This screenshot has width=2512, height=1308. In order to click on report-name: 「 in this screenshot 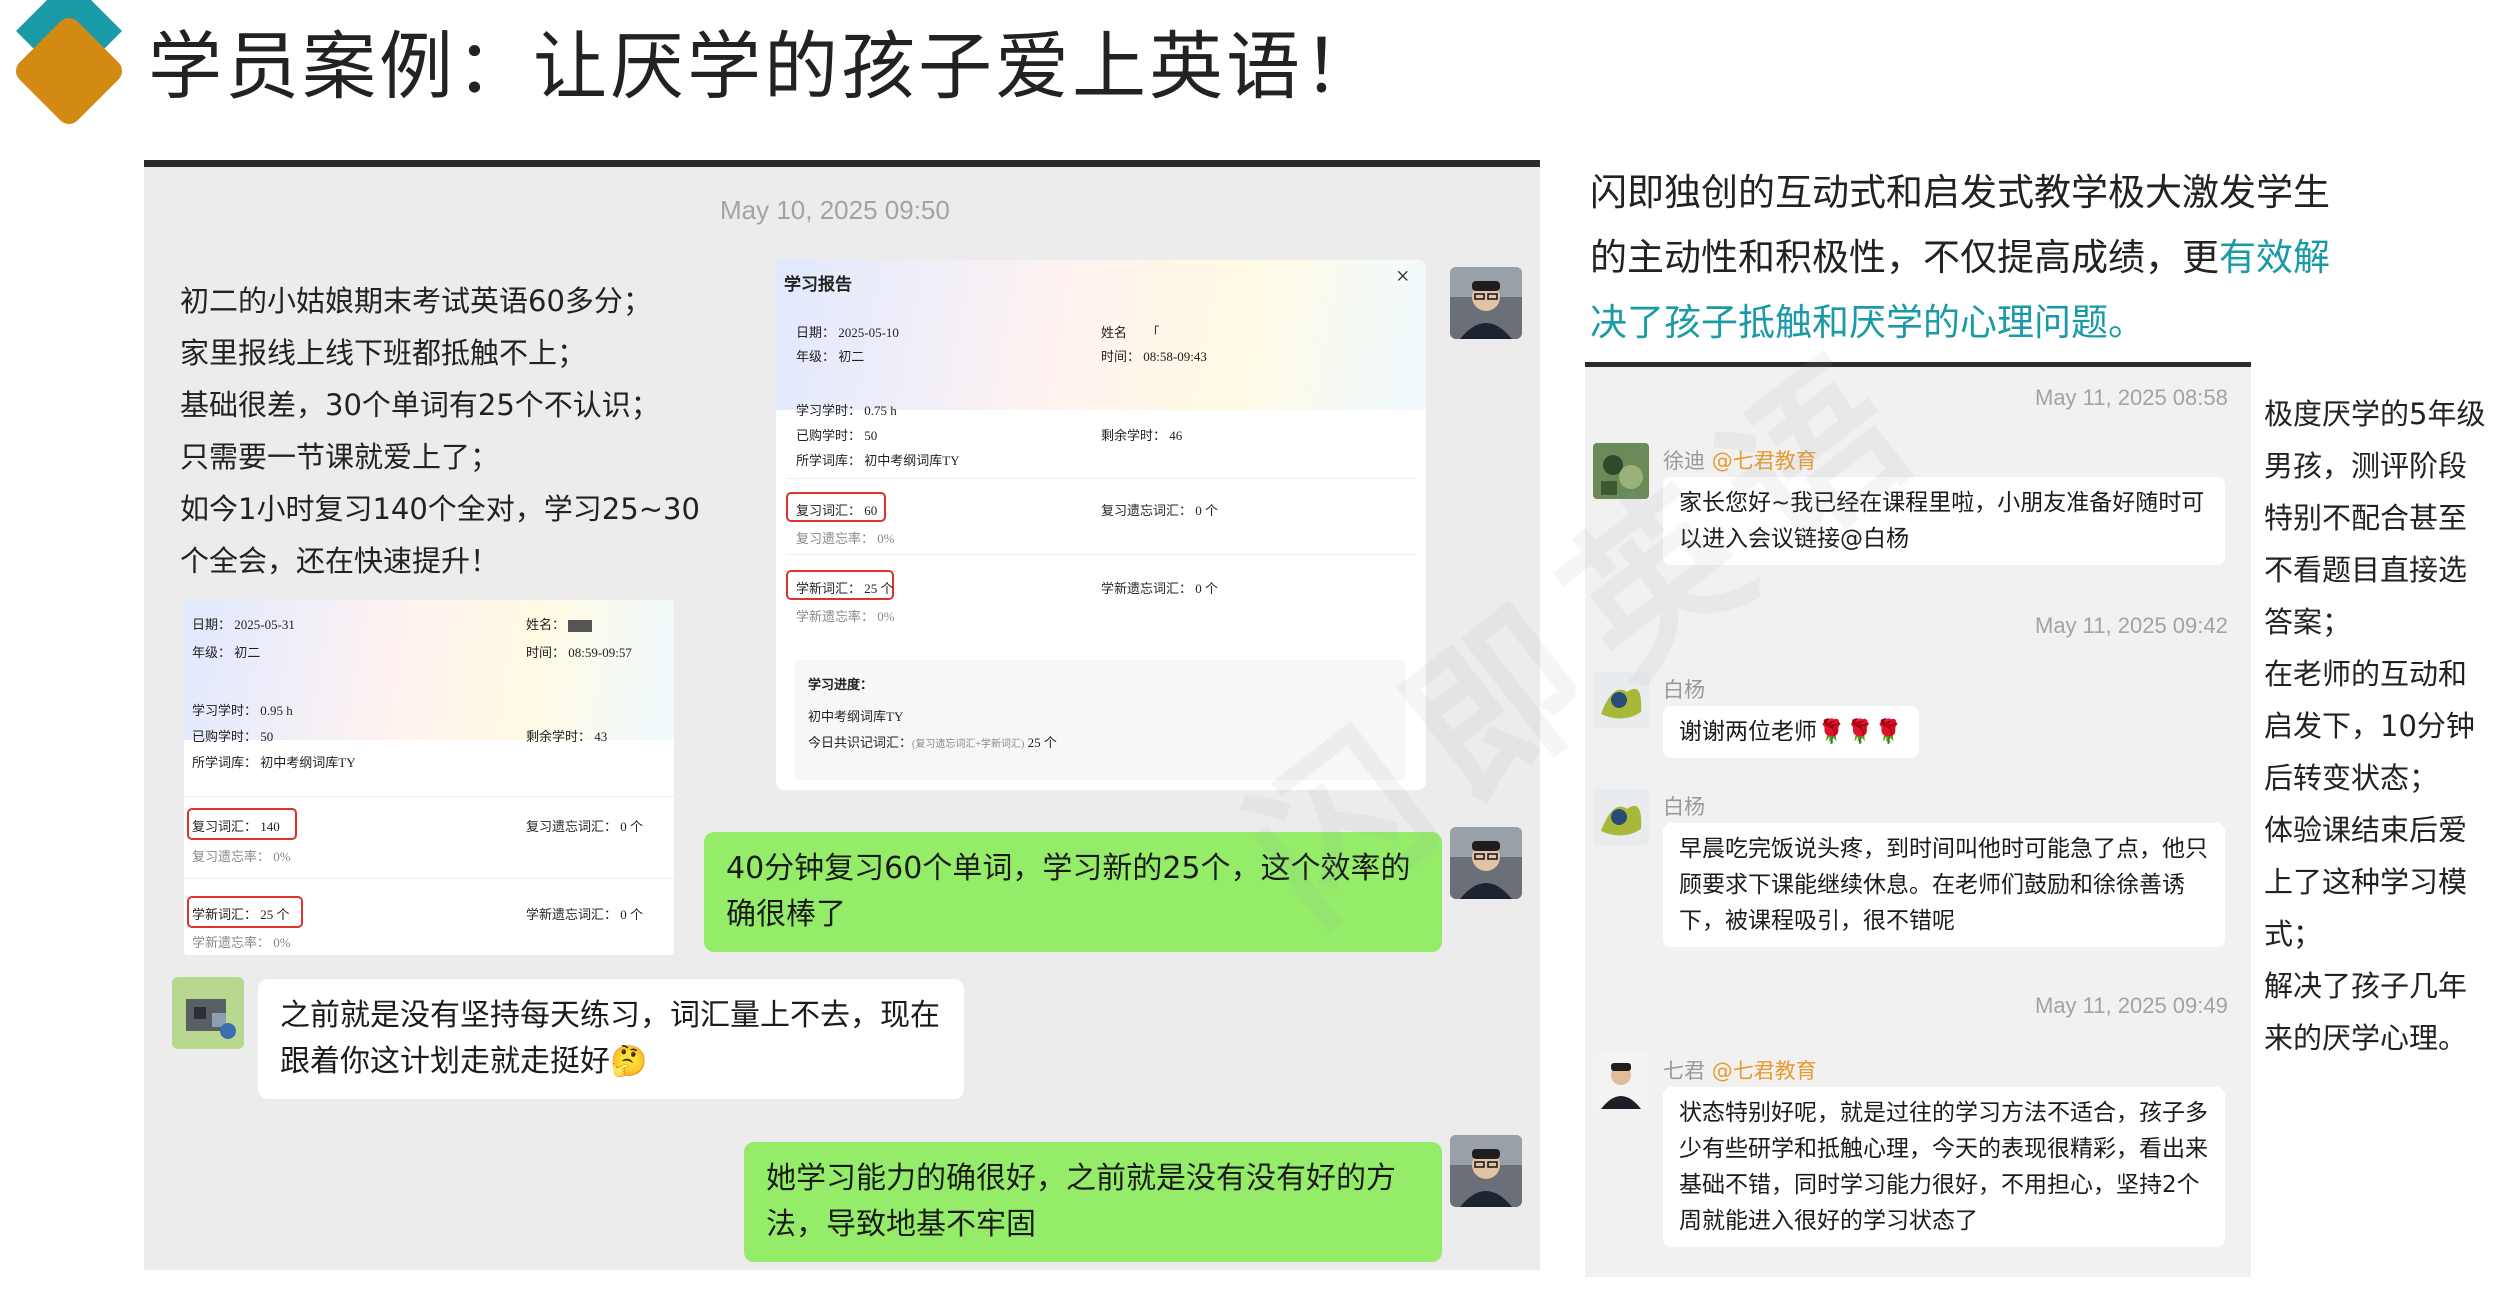, I will do `click(1153, 332)`.